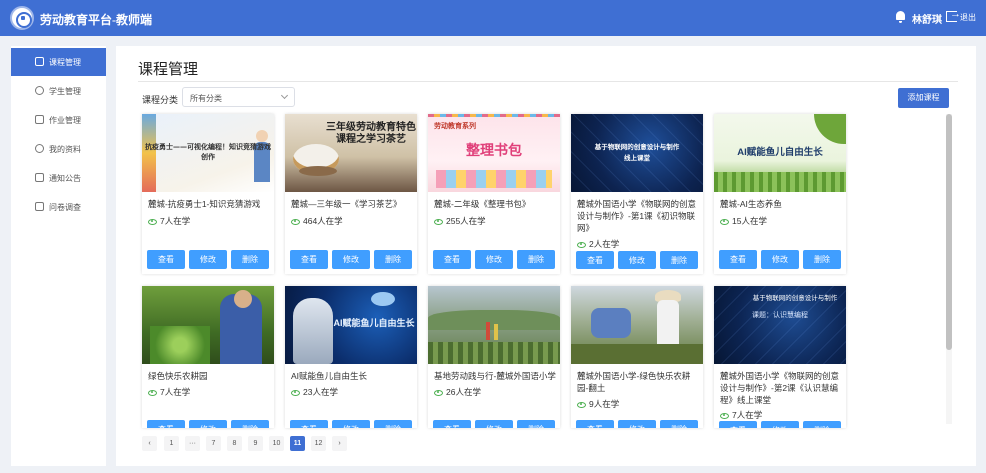 The height and width of the screenshot is (473, 986). I want to click on sidebar-item-label: 问卷调查, so click(65, 207).